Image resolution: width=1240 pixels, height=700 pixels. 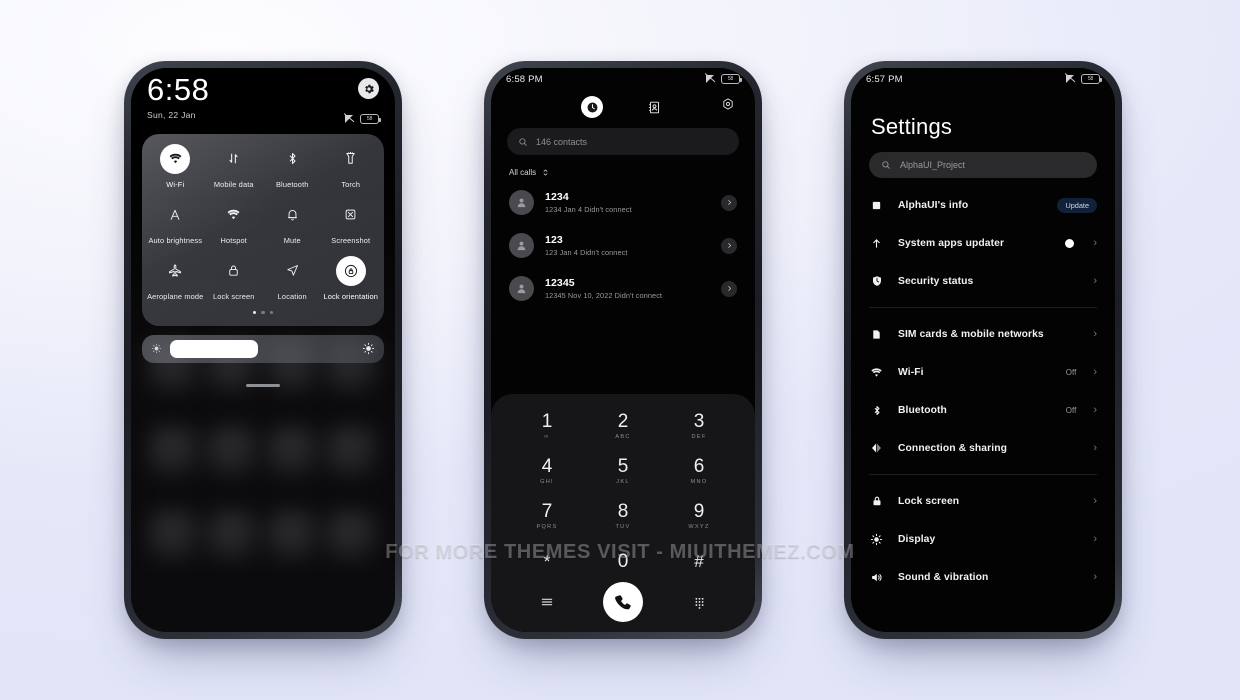 I want to click on tile-lock-screen: Lock screen, so click(x=234, y=278).